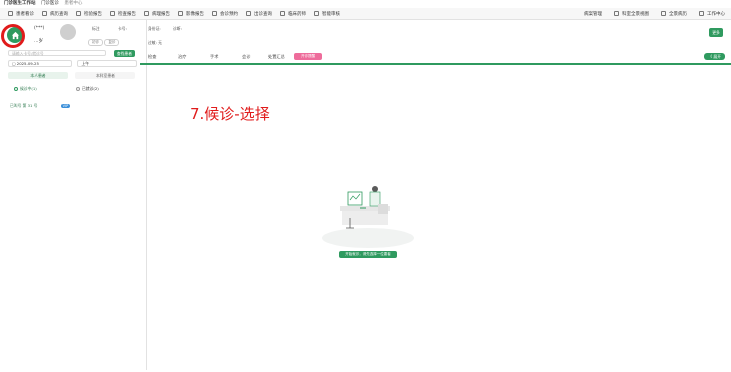 The image size is (731, 372). Describe the element at coordinates (95, 42) in the screenshot. I see `visit-badge: 初诊` at that location.